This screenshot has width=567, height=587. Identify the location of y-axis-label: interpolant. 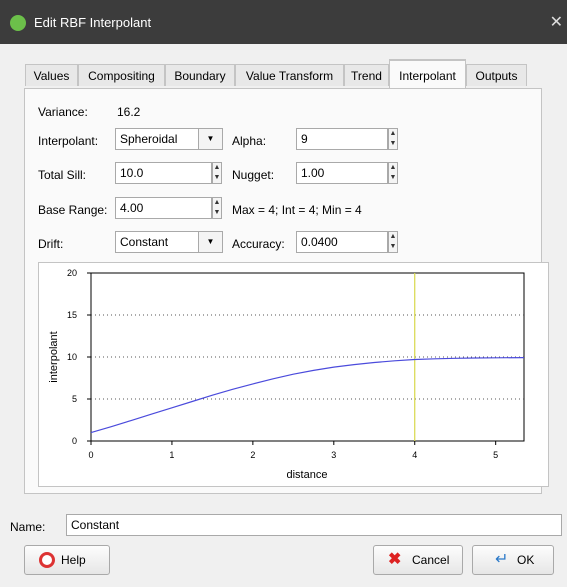
(54, 356).